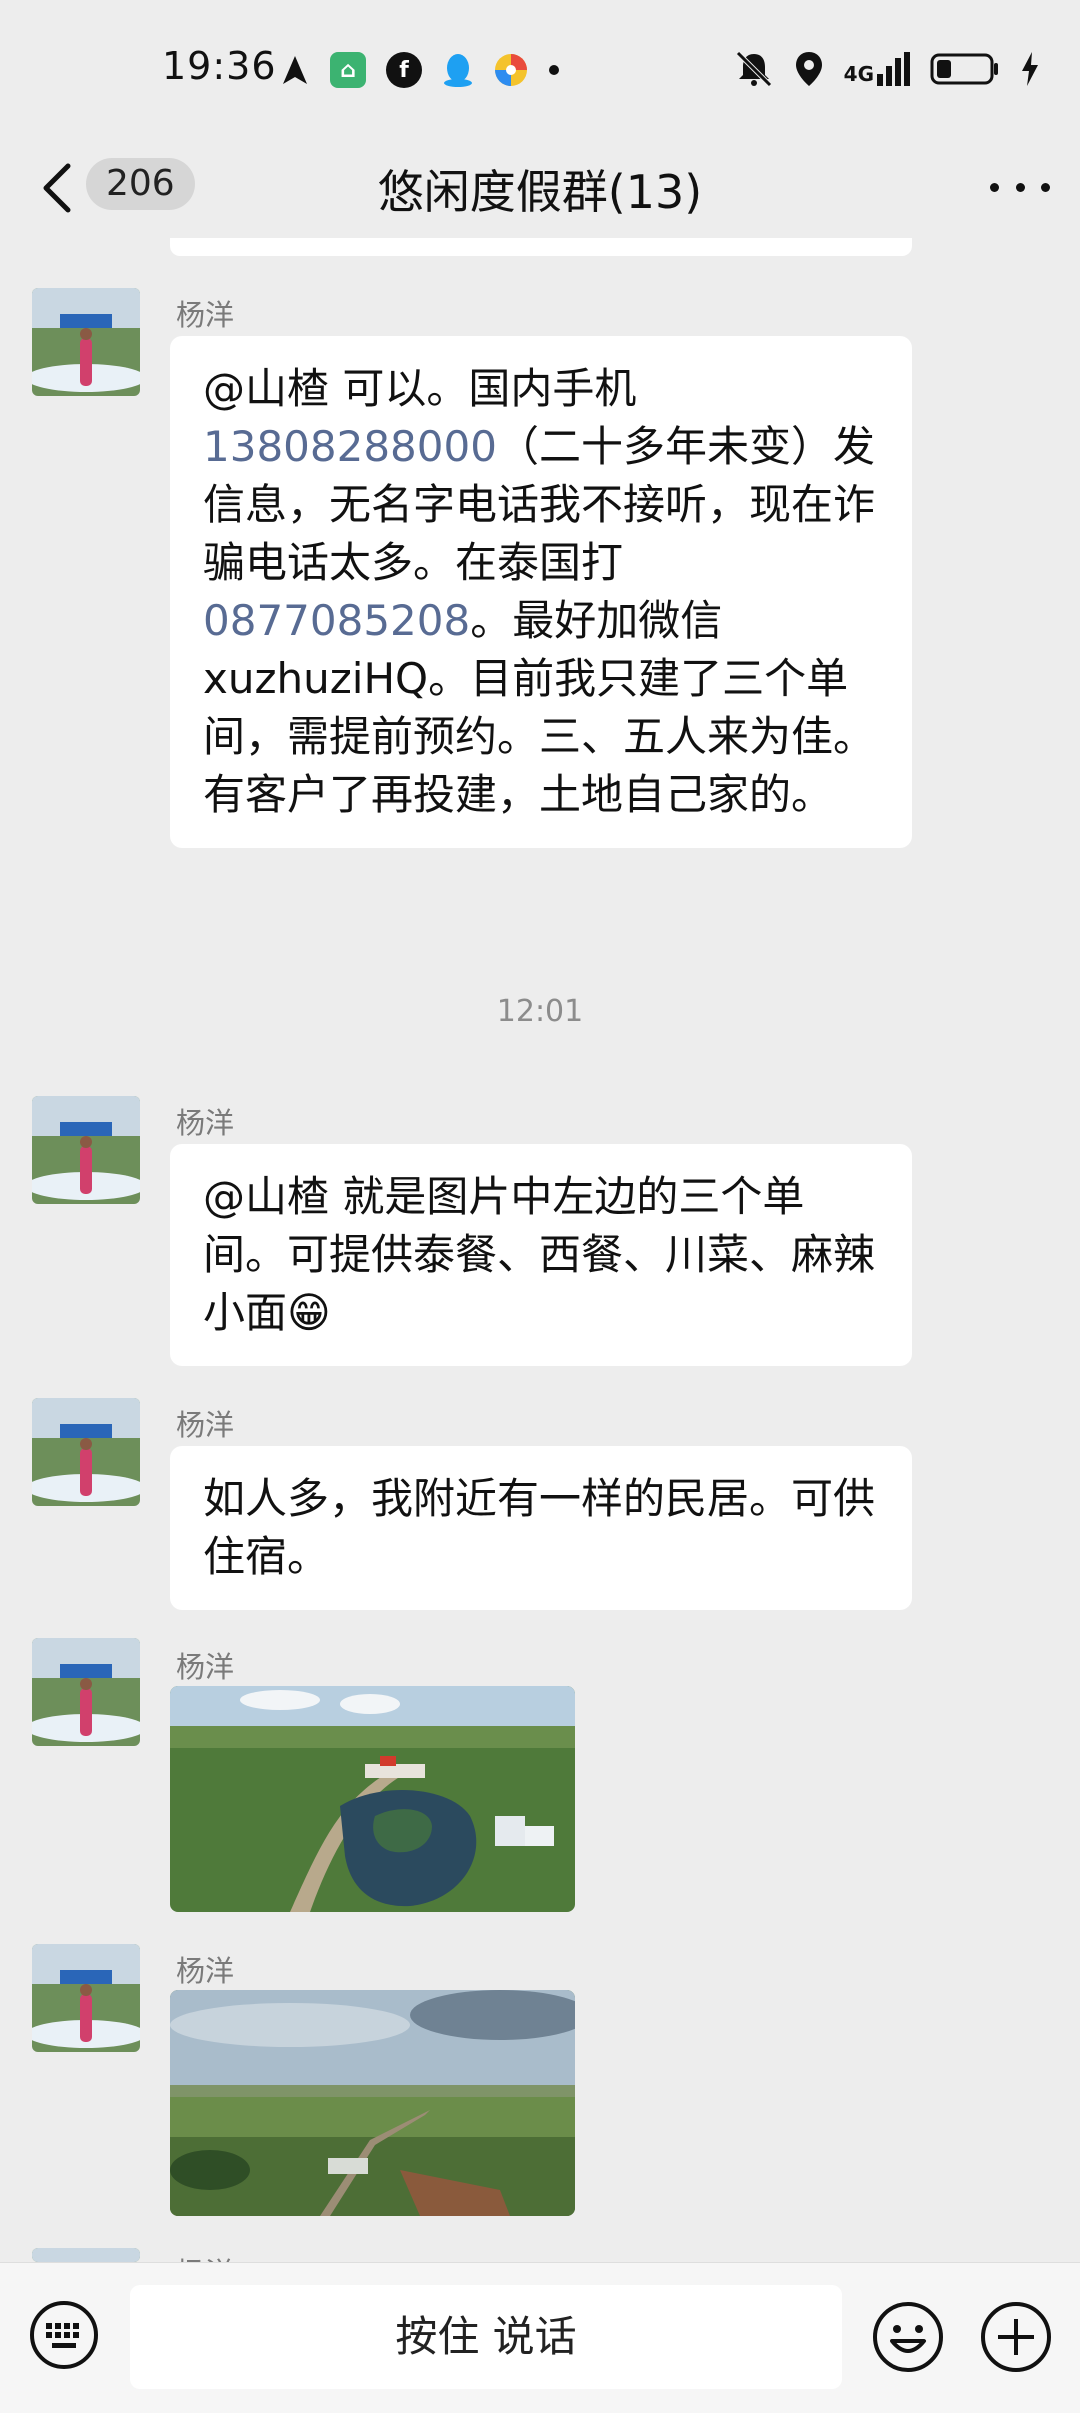 This screenshot has width=1080, height=2413. Describe the element at coordinates (64, 2335) in the screenshot. I see `keyboard-icon` at that location.